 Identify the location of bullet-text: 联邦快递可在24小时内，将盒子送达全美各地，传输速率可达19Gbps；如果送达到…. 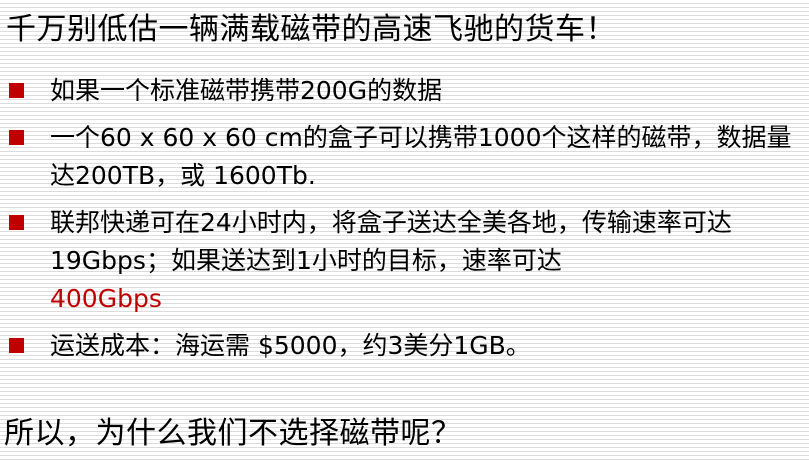
(391, 241).